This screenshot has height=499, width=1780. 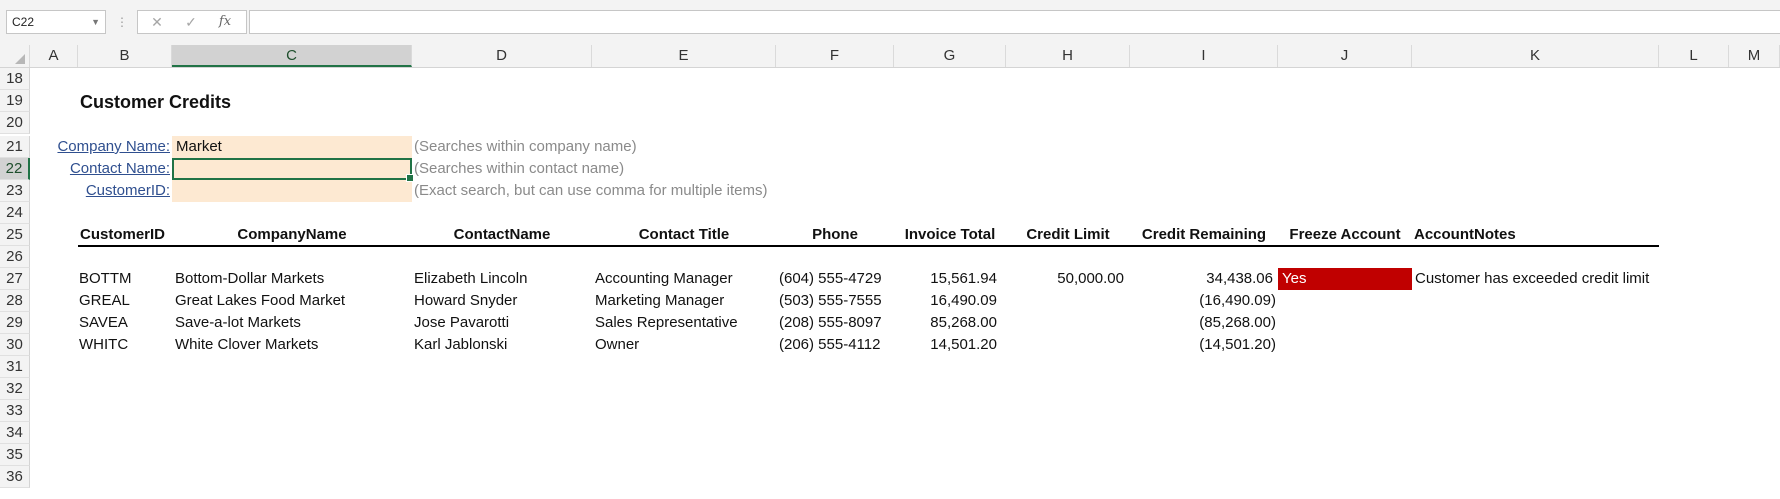 What do you see at coordinates (122, 22) in the screenshot?
I see `more-options-icon: ⋮` at bounding box center [122, 22].